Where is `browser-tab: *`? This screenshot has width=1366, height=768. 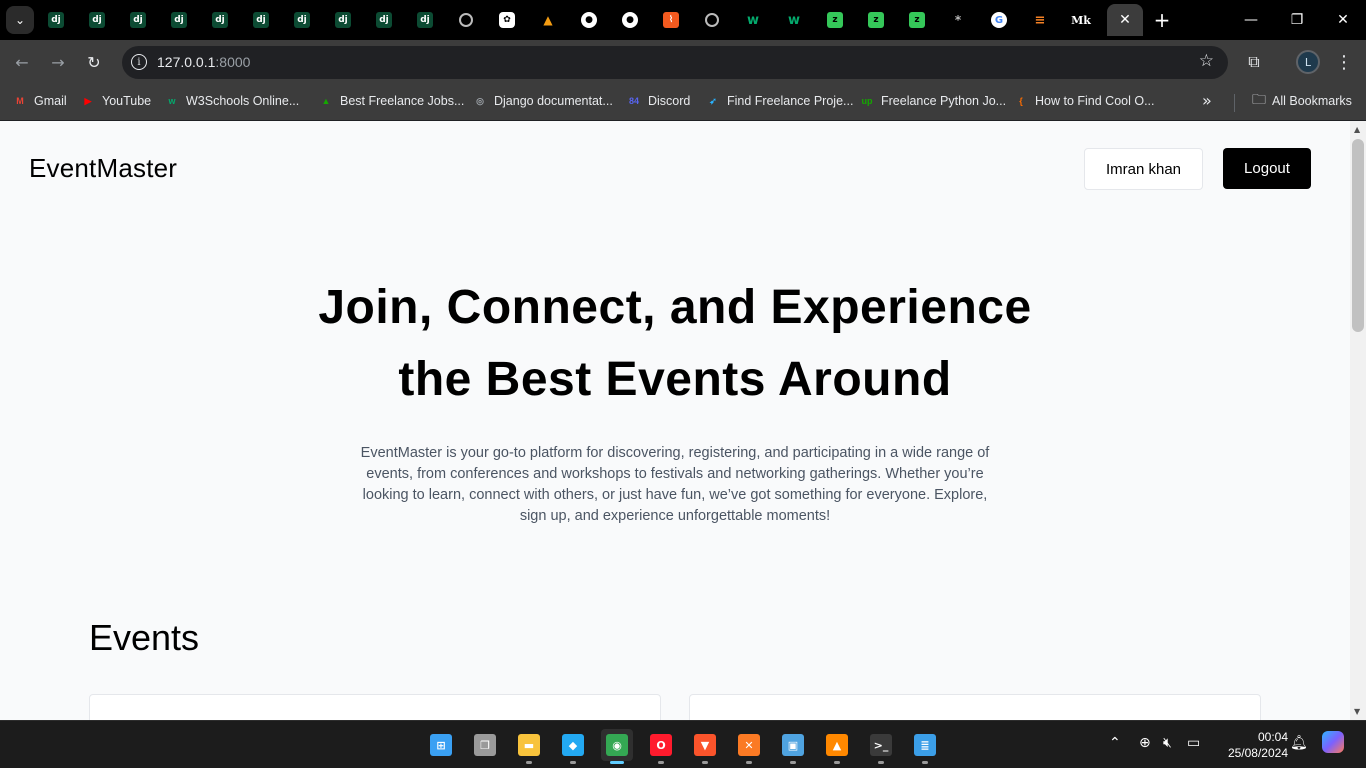
browser-tab: * is located at coordinates (958, 20).